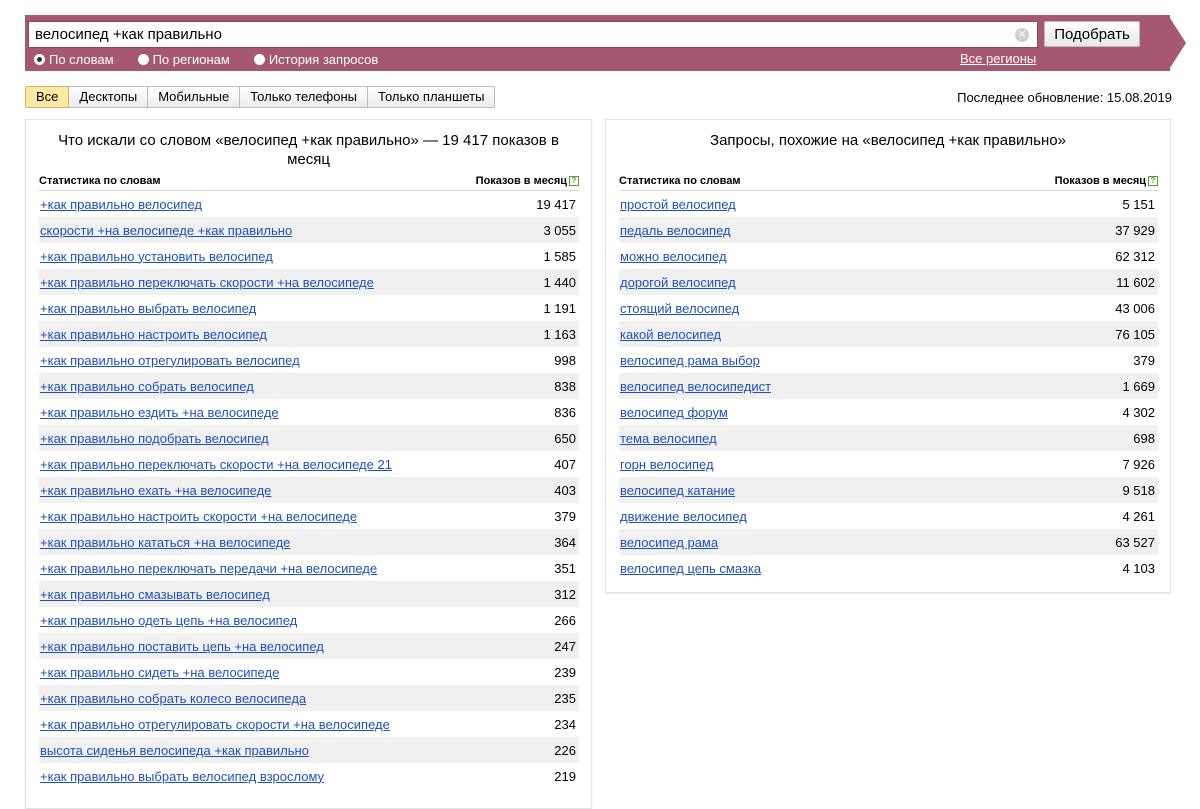  What do you see at coordinates (1022, 35) in the screenshot?
I see `clear-icon: ✕` at bounding box center [1022, 35].